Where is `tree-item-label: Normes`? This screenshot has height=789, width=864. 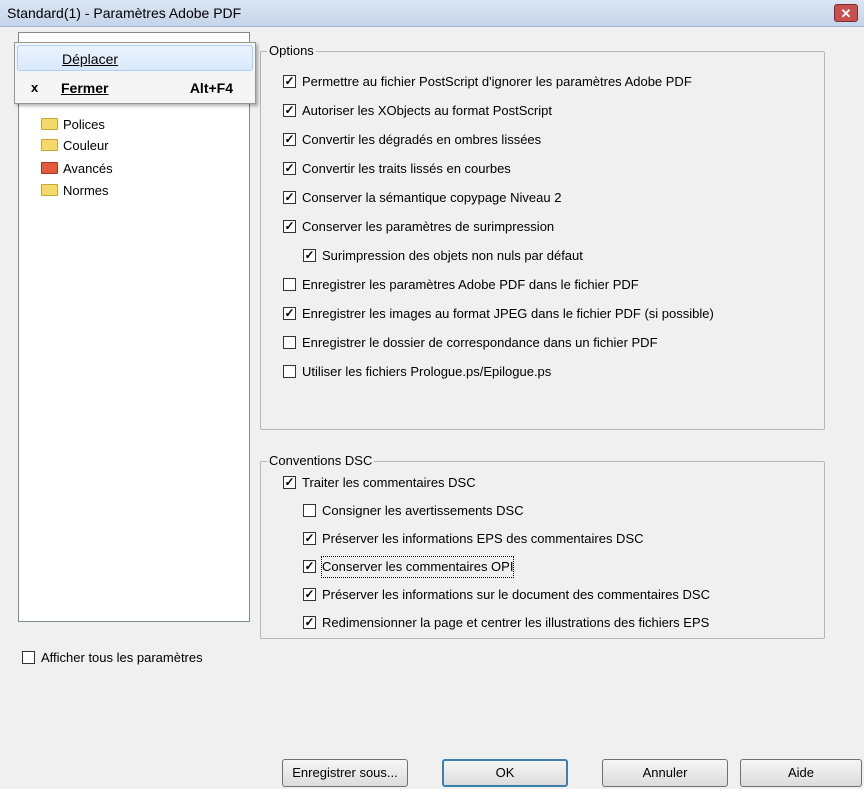
tree-item-label: Normes is located at coordinates (86, 190).